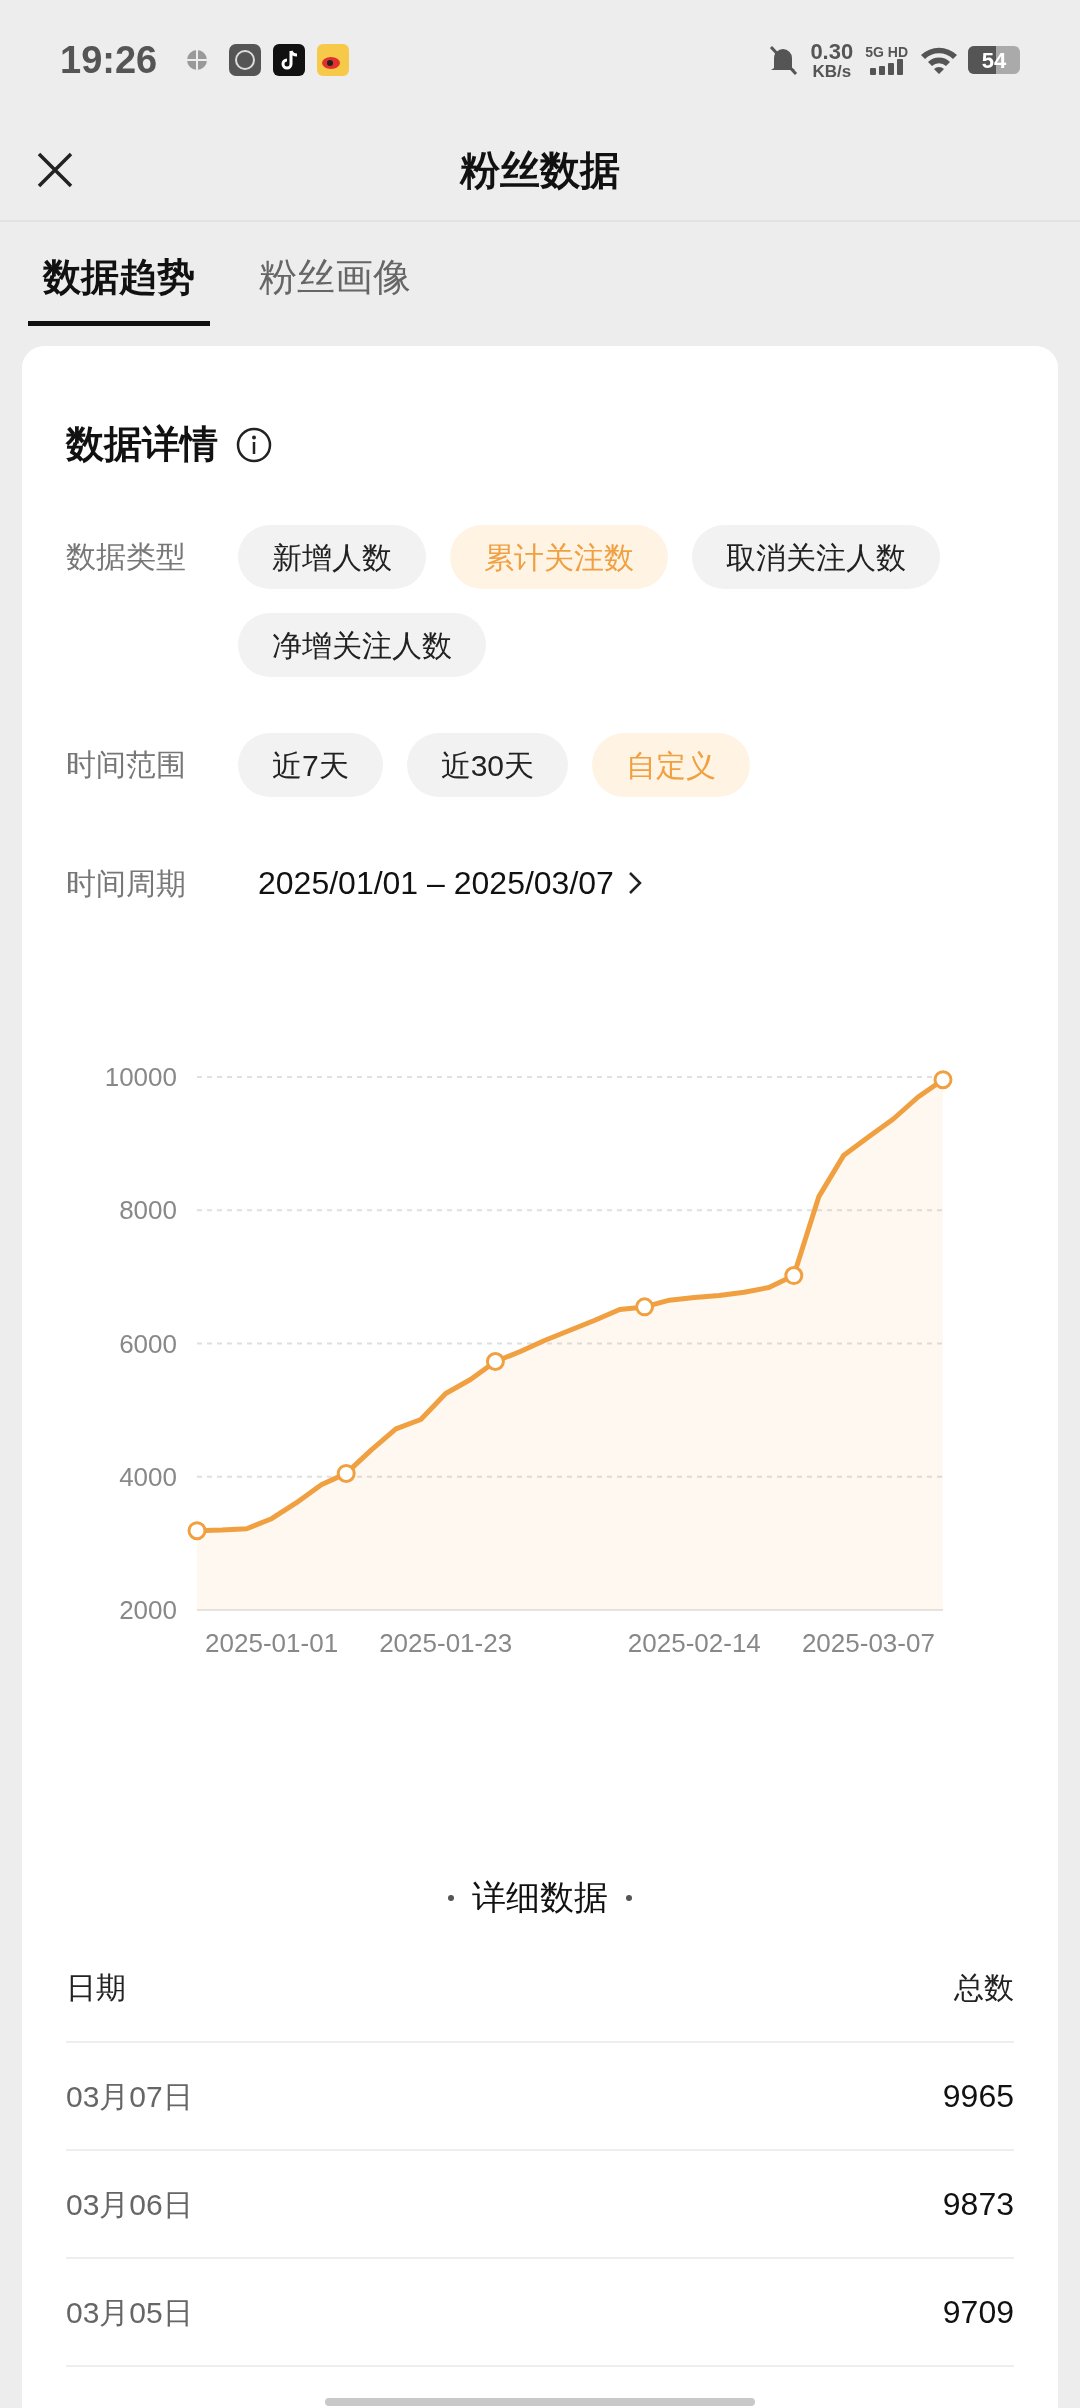 The image size is (1080, 2408). I want to click on page-title: 粉丝数据, so click(540, 170).